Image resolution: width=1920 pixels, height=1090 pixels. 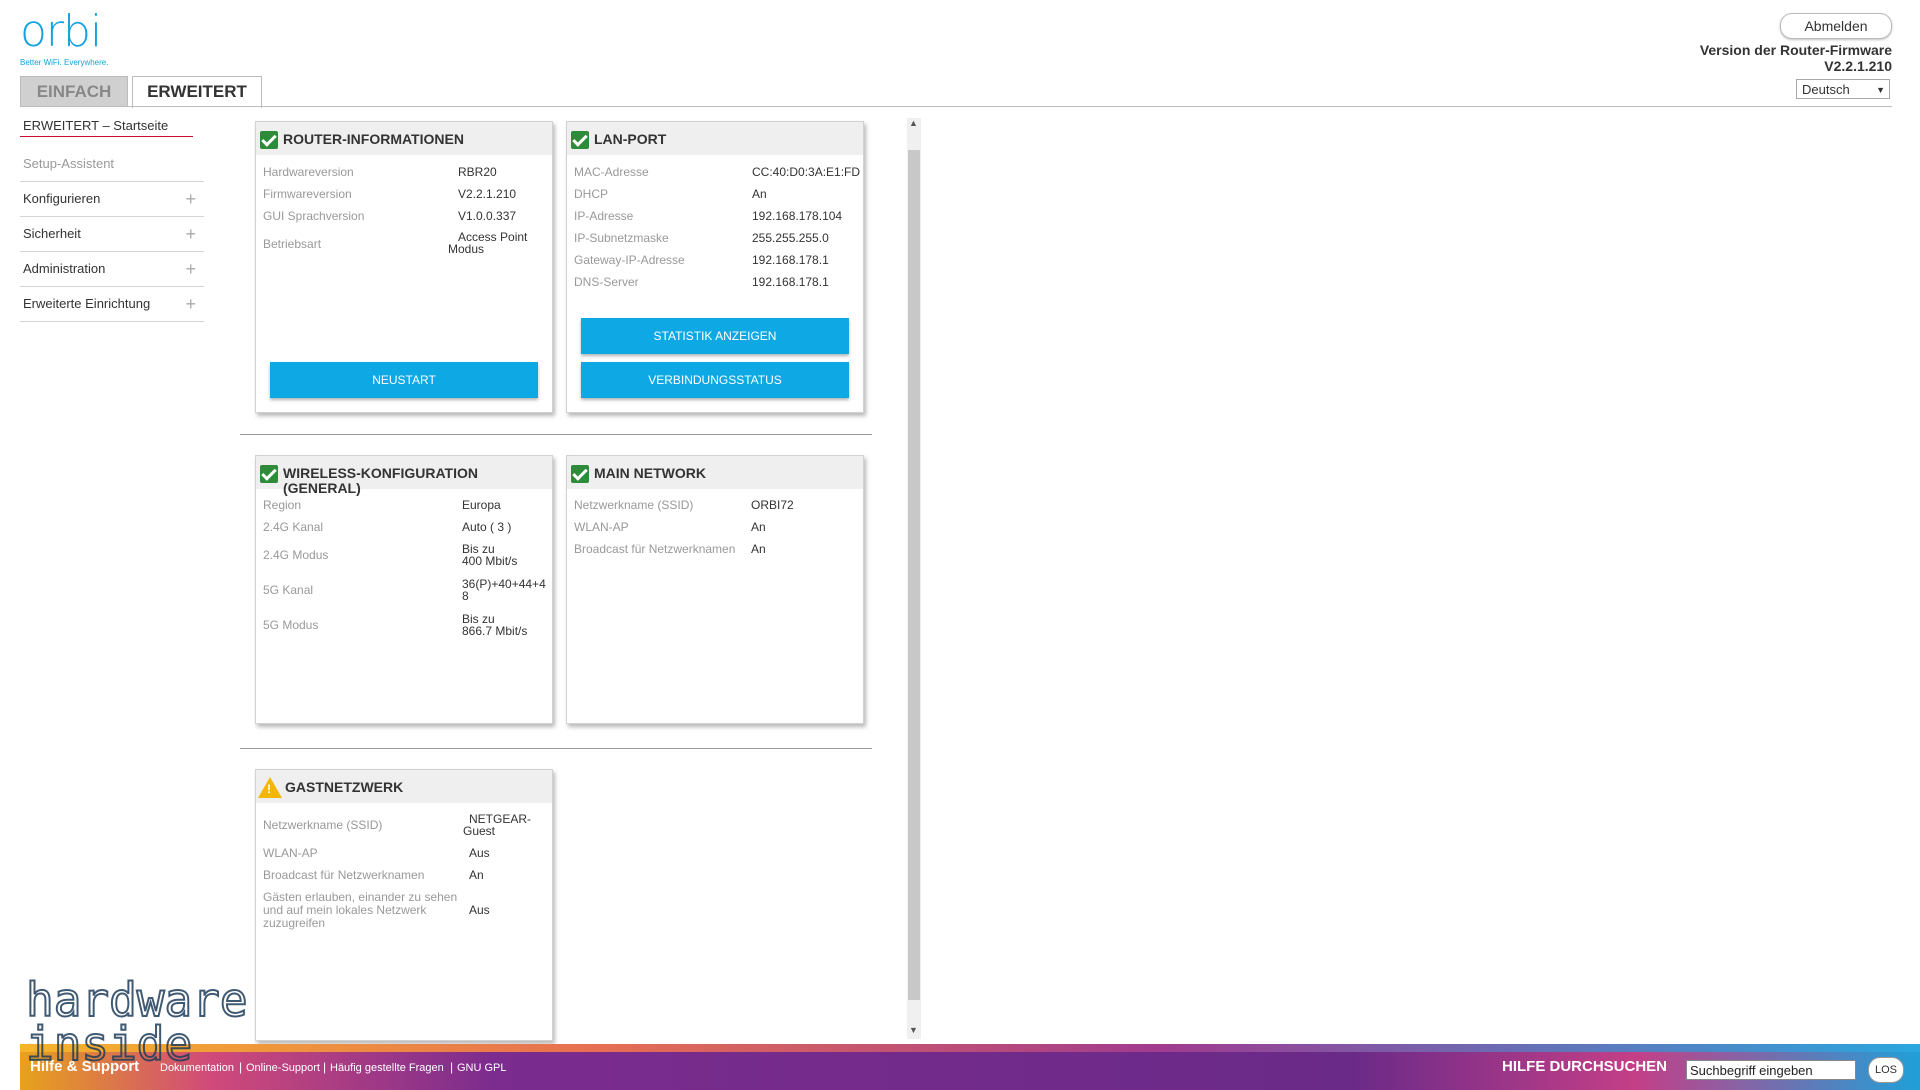 What do you see at coordinates (307, 194) in the screenshot?
I see `row-label: Firmwareversion` at bounding box center [307, 194].